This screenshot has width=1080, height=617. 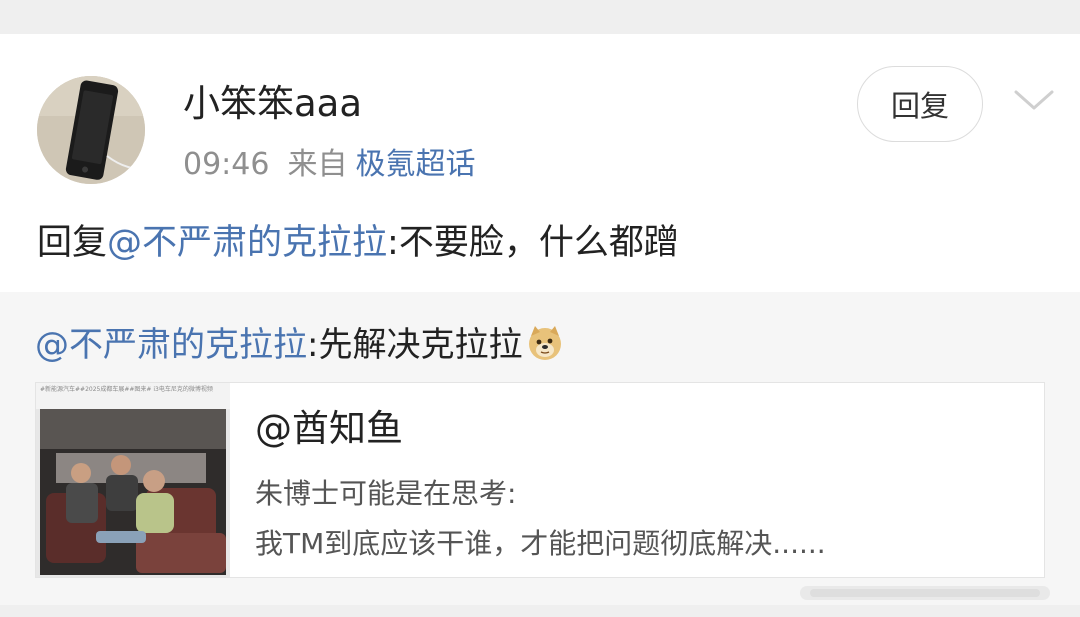 I want to click on video-thumbnail-image: #新能源汽车##2025成都车展##图来# i3电车尼克的微博视频, so click(x=133, y=480).